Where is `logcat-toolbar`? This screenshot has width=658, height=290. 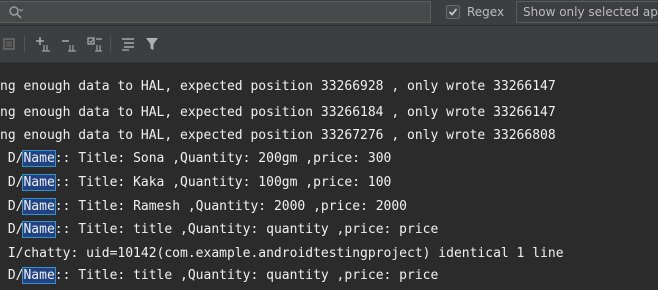
logcat-toolbar is located at coordinates (329, 44).